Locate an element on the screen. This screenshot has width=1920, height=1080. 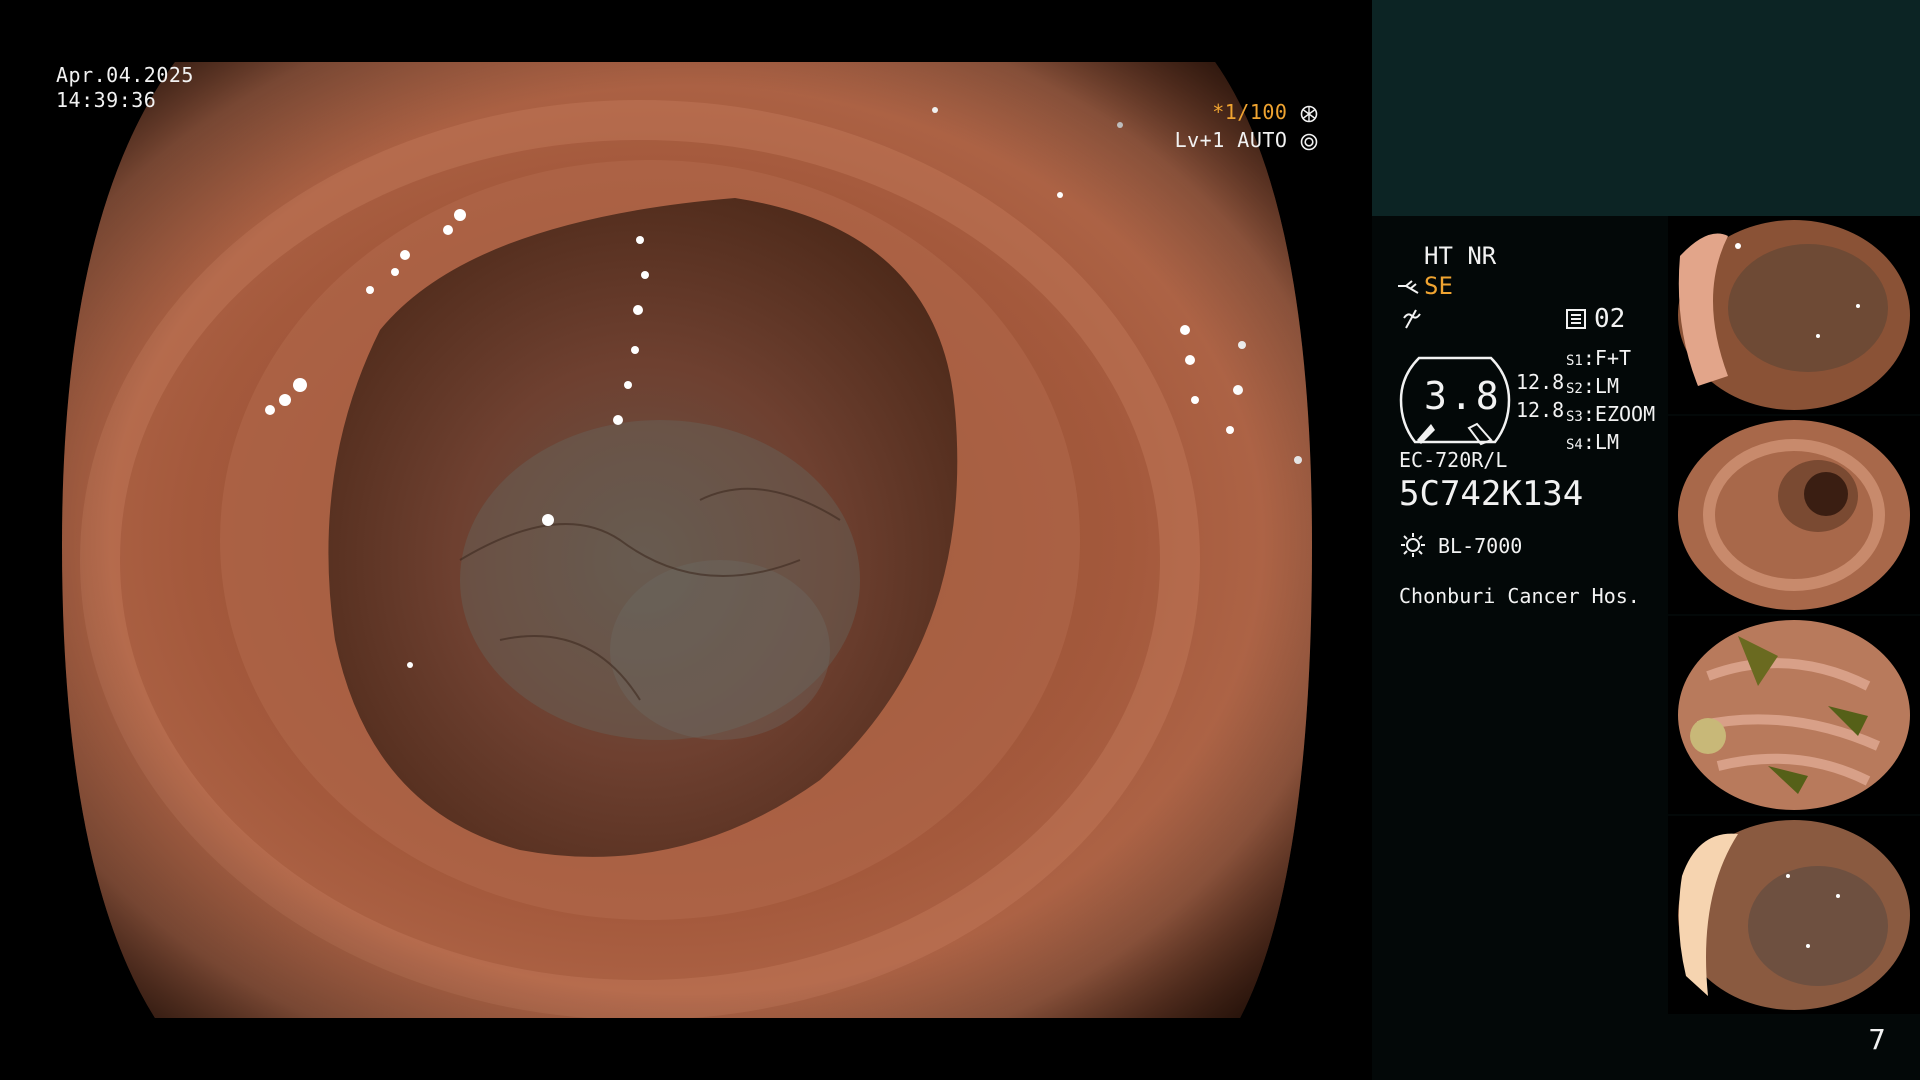
time-text: 14:39:36 is located at coordinates (106, 100).